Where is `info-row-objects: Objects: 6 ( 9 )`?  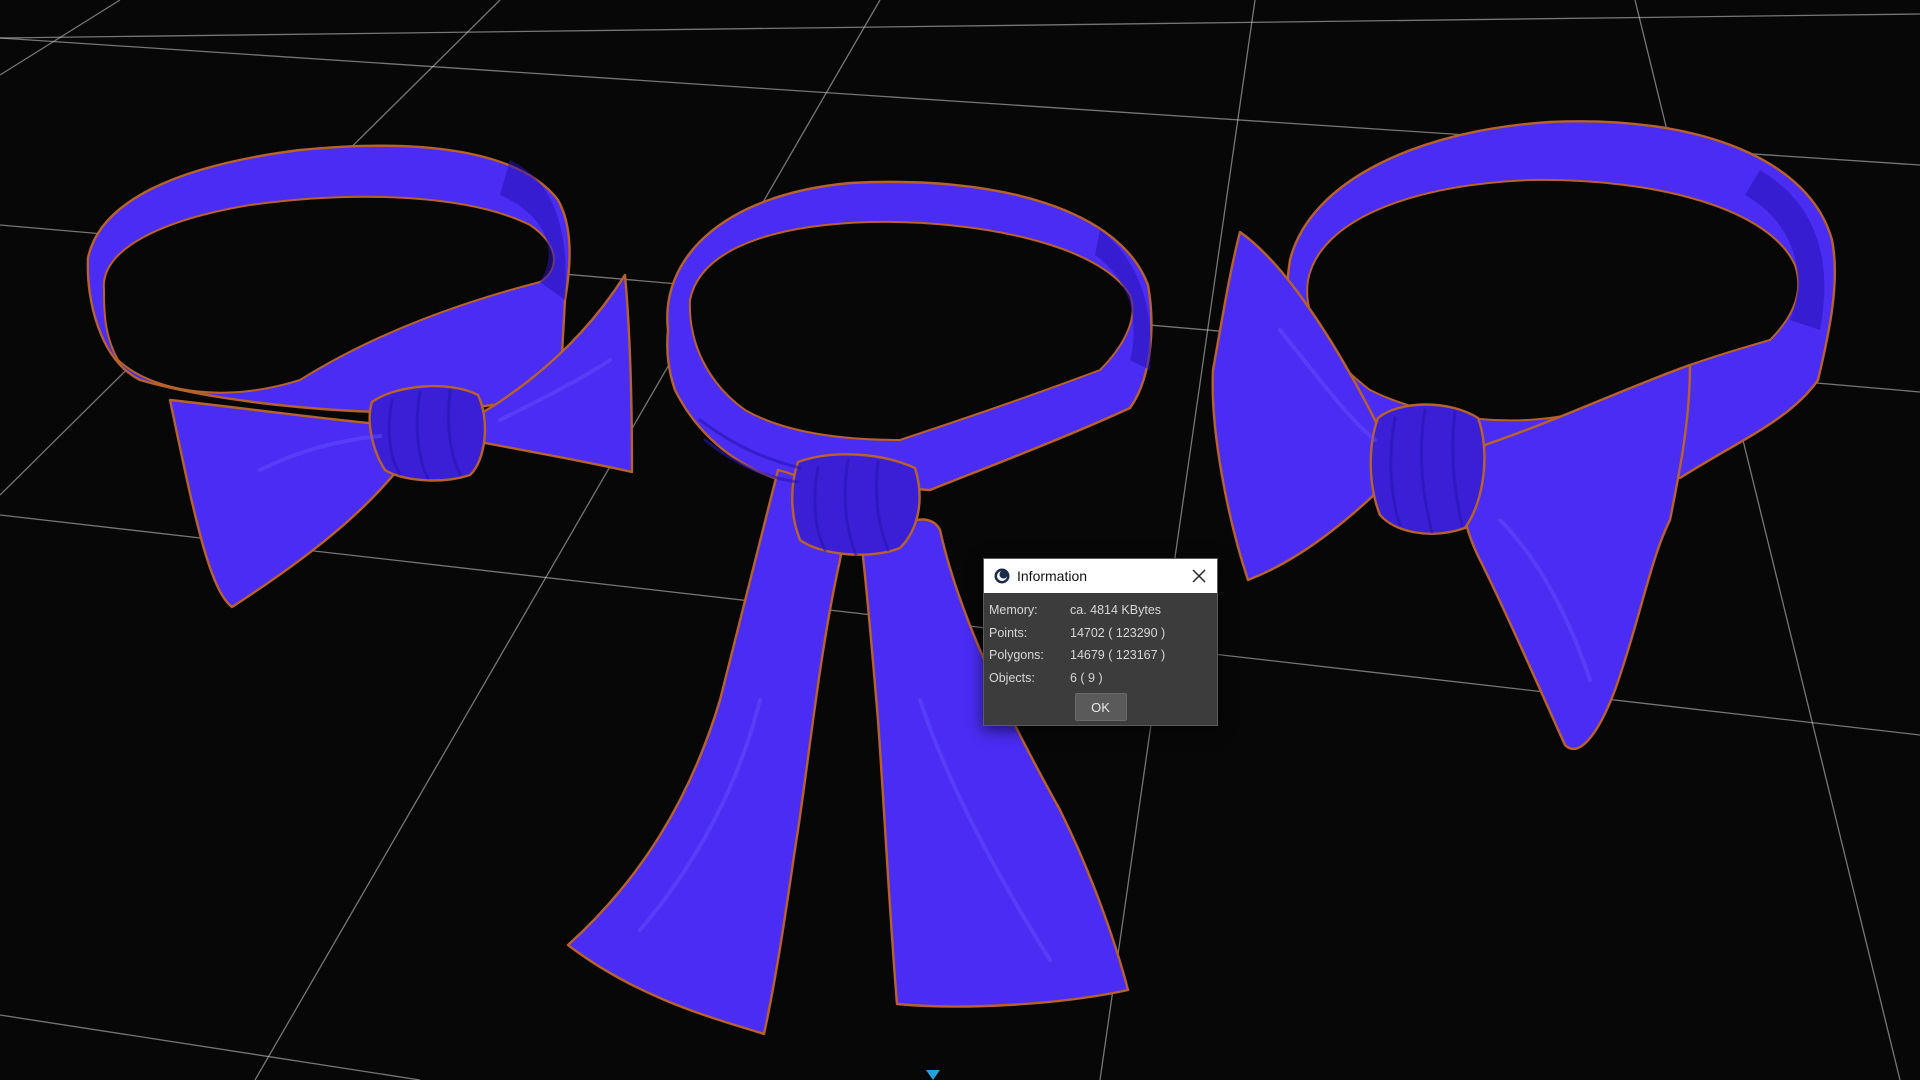 info-row-objects: Objects: 6 ( 9 ) is located at coordinates (1103, 678).